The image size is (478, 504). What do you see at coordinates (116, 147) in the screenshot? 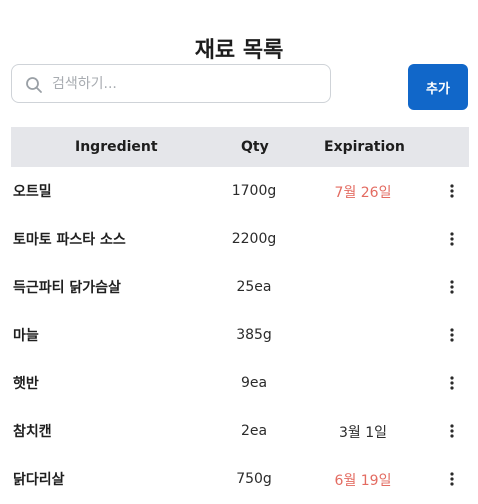
I see `header-ingredient: Ingredient` at bounding box center [116, 147].